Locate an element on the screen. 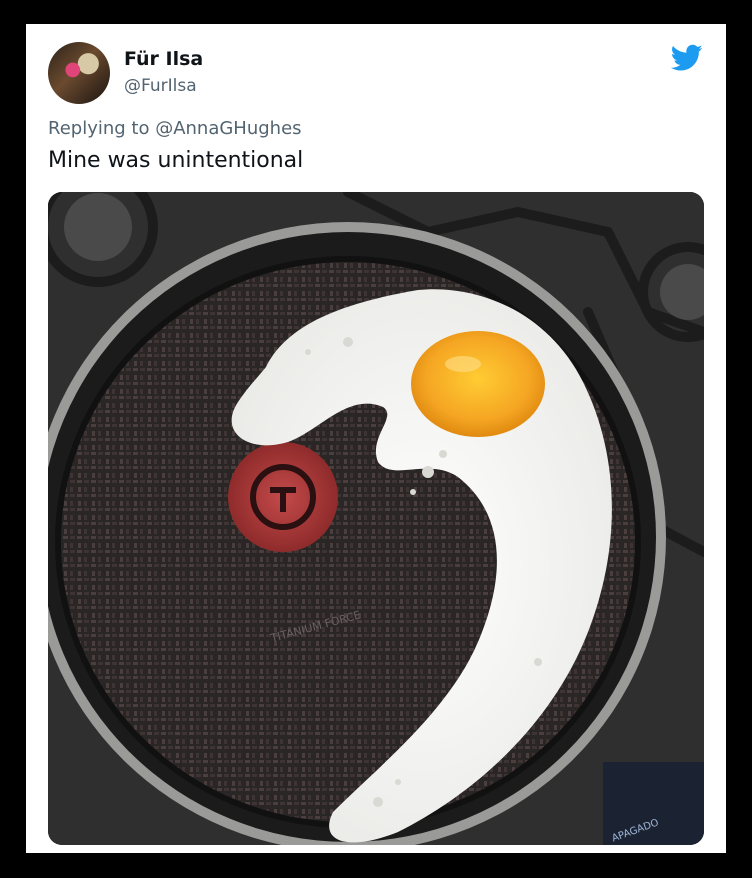 Image resolution: width=752 pixels, height=878 pixels. user-handle: @FurIlsa is located at coordinates (160, 86).